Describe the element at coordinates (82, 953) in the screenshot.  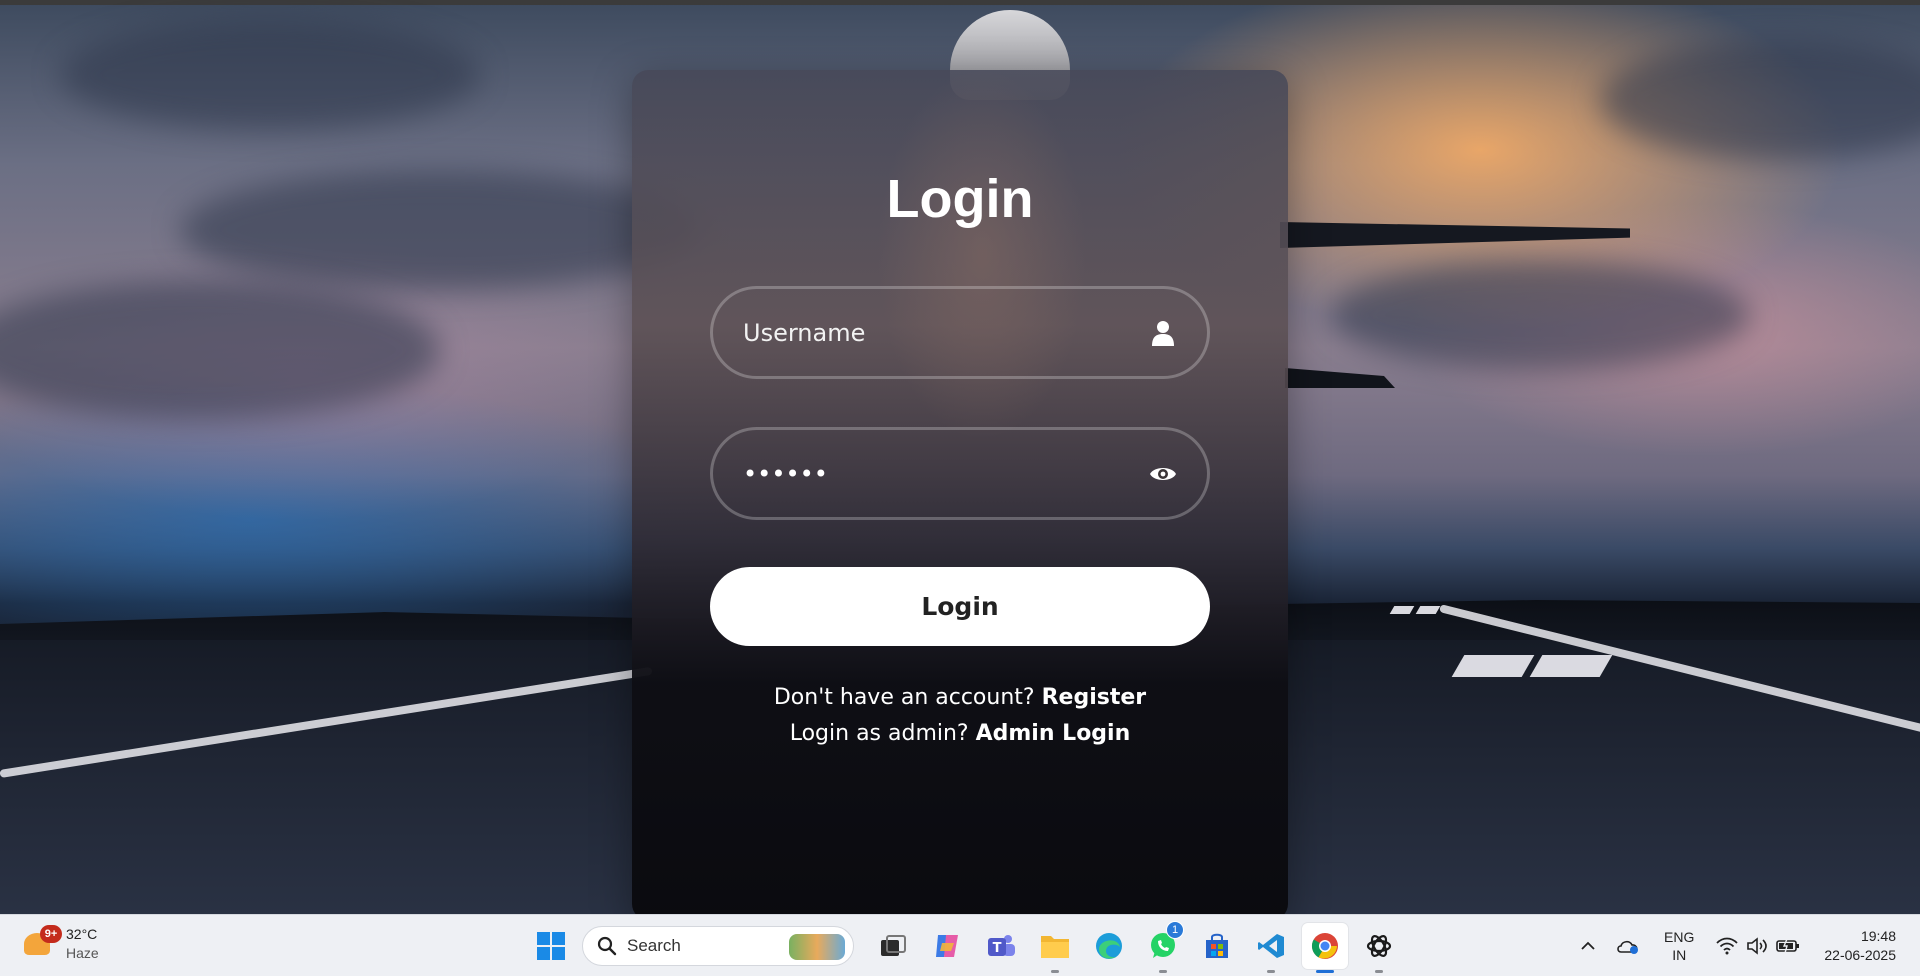
I see `weather-condition: Haze` at that location.